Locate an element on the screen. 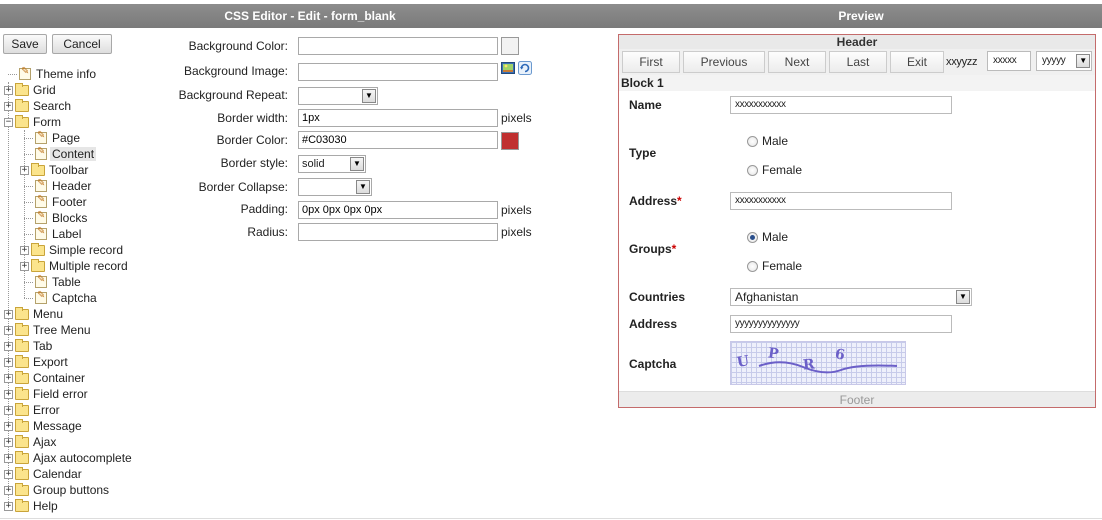 This screenshot has width=1102, height=520. type-radio-female: Female is located at coordinates (774, 170).